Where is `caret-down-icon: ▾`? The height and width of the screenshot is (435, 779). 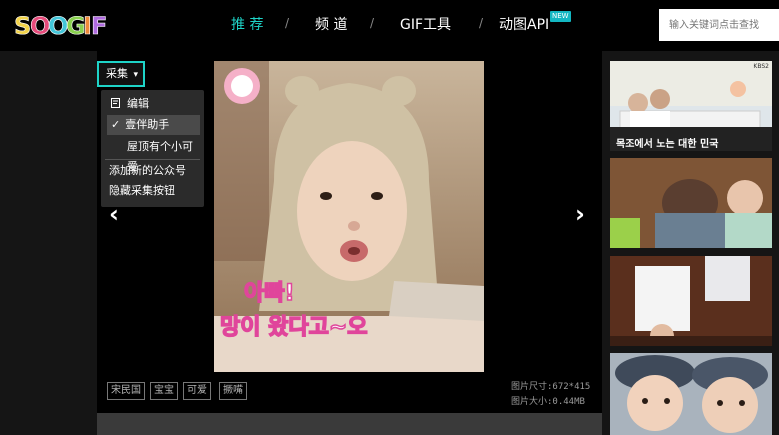
caret-down-icon: ▾ is located at coordinates (136, 75).